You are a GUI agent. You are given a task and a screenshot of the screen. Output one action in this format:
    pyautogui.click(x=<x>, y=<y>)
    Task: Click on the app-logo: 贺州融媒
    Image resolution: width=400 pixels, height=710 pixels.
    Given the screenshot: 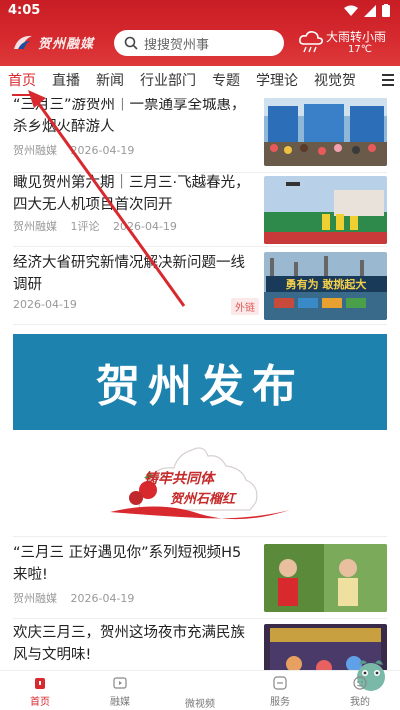 What is the action you would take?
    pyautogui.click(x=57, y=42)
    